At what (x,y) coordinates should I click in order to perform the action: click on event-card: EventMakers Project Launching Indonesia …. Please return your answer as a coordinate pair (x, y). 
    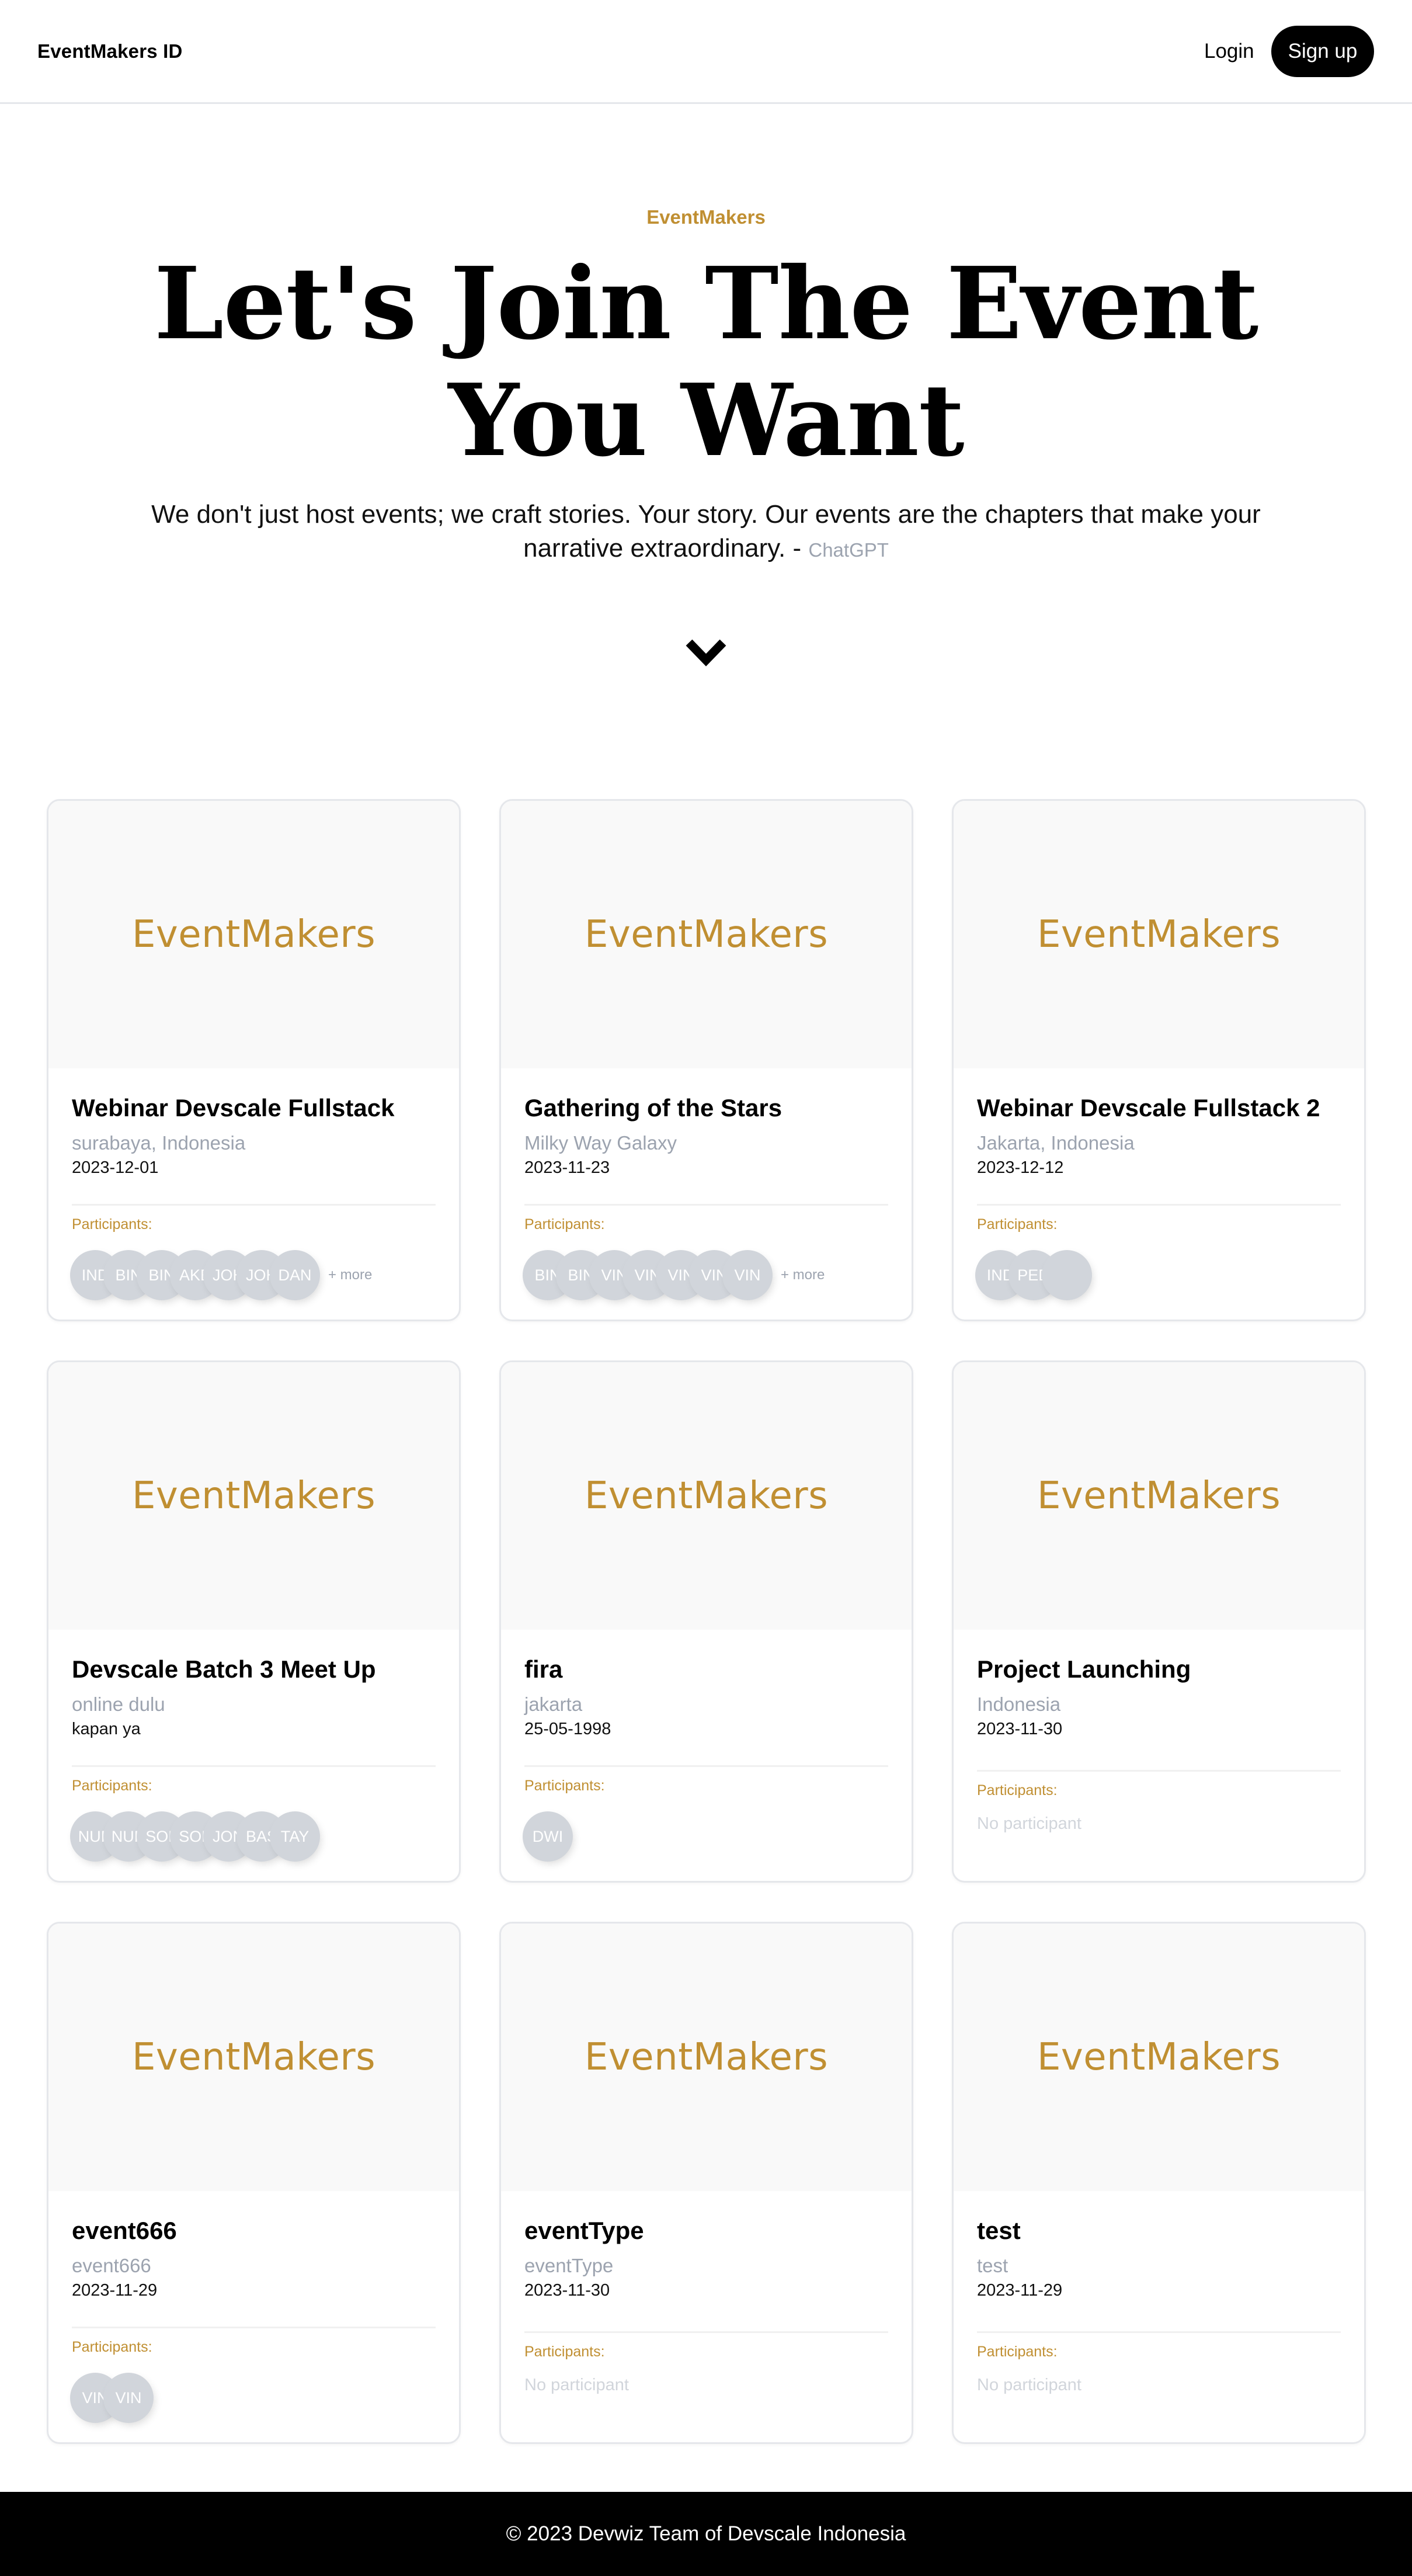
    Looking at the image, I should click on (1159, 1621).